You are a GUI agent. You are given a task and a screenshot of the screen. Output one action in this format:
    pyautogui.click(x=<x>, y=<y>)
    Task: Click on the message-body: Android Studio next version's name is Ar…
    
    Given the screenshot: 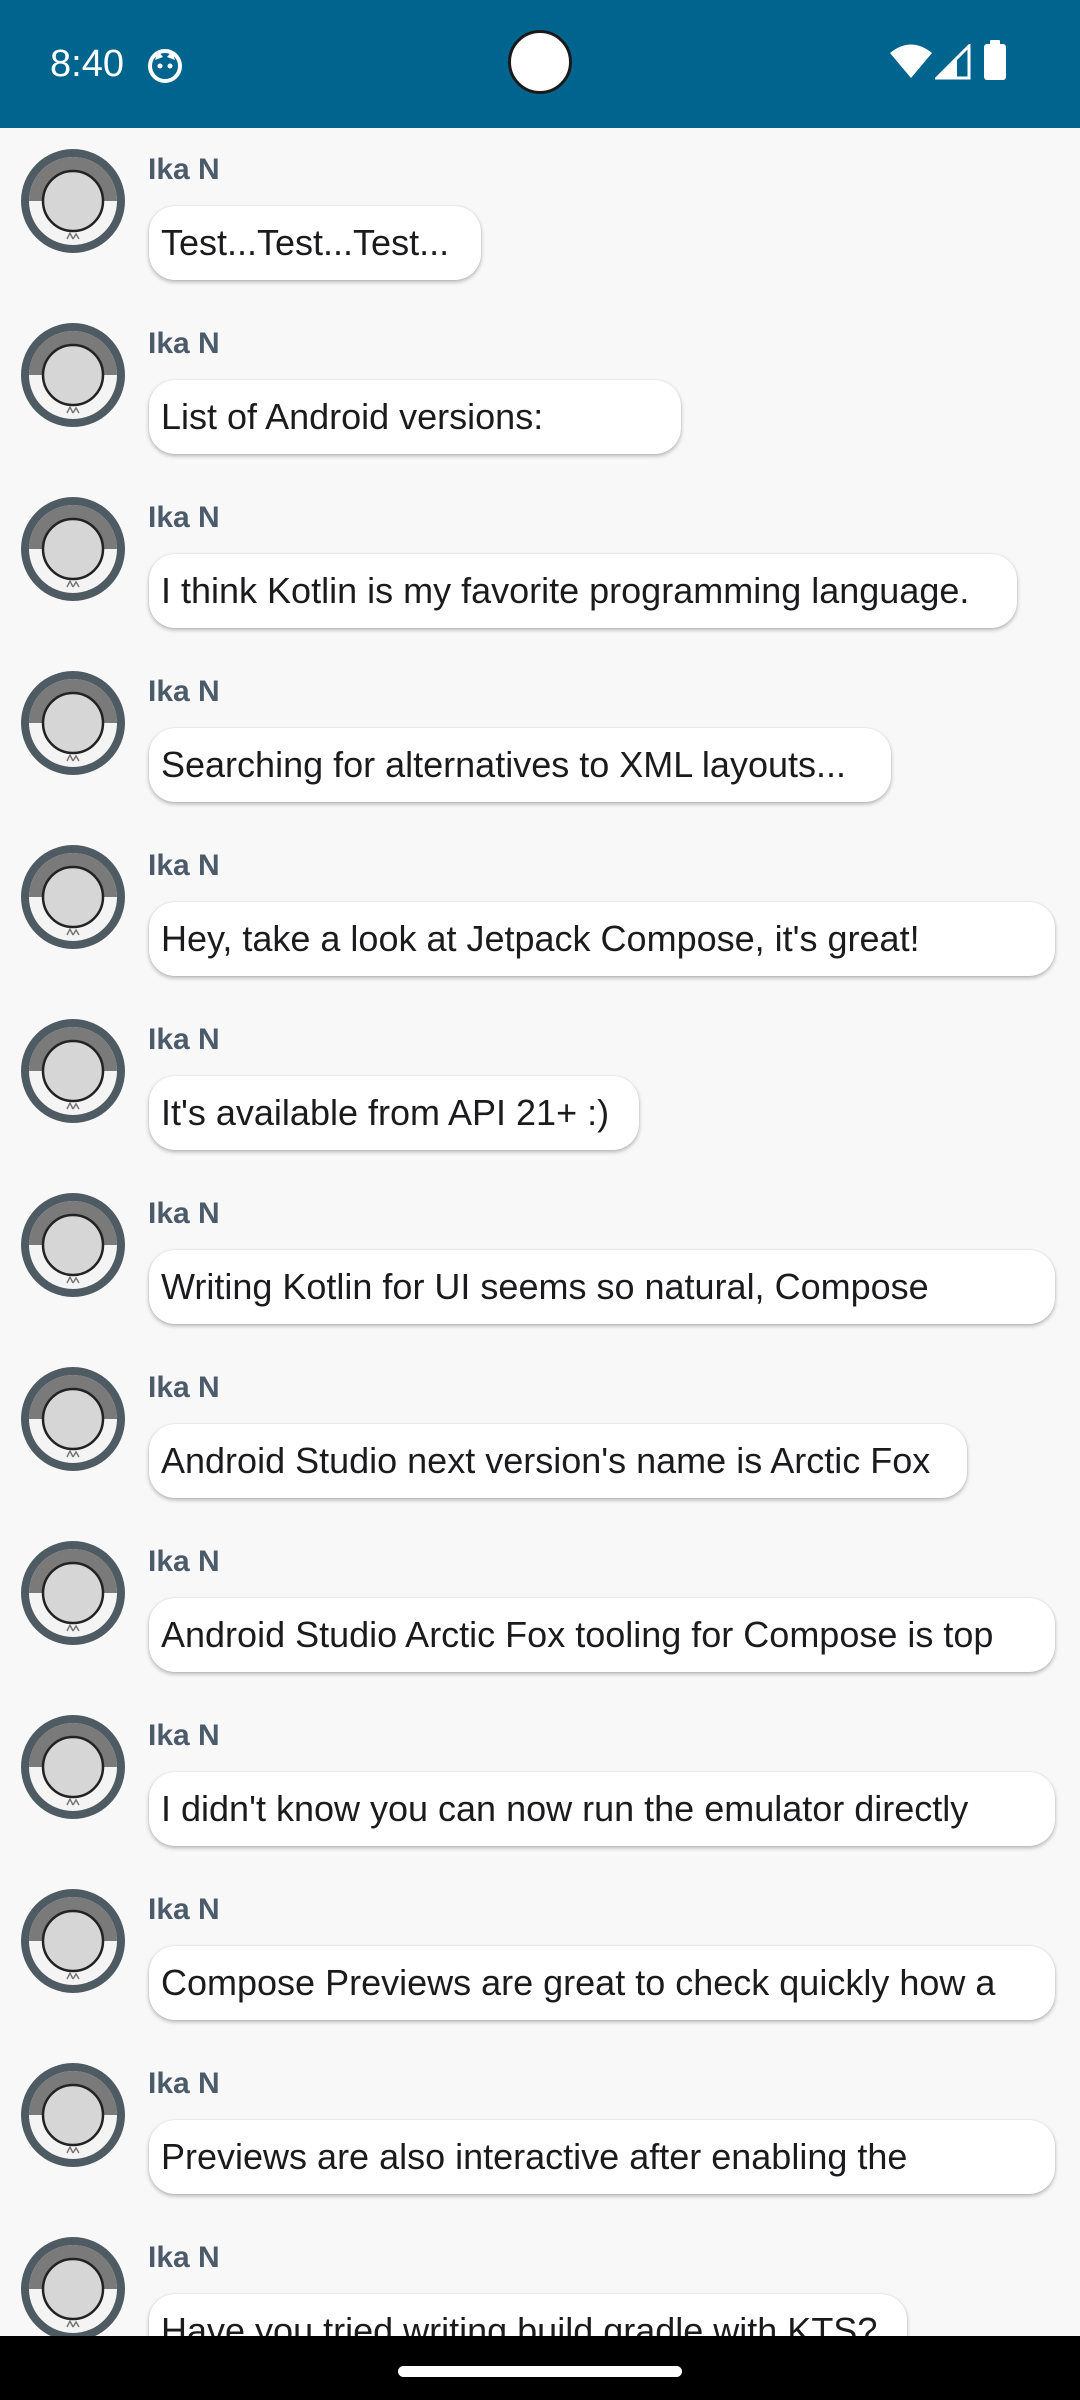 What is the action you would take?
    pyautogui.click(x=546, y=1460)
    